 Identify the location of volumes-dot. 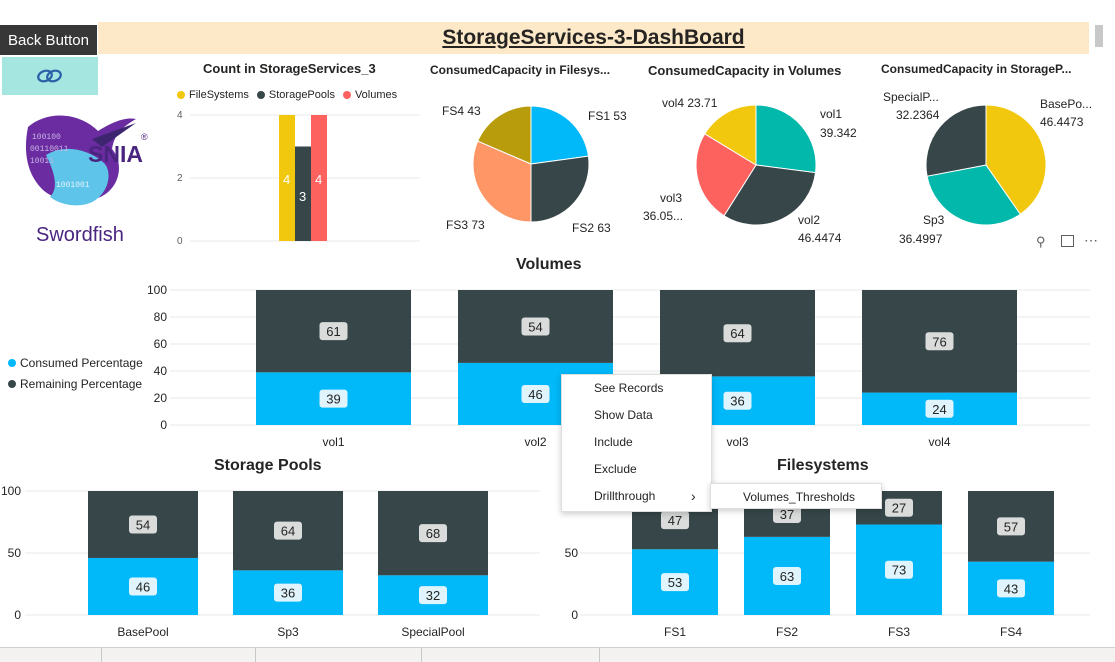
(346, 95).